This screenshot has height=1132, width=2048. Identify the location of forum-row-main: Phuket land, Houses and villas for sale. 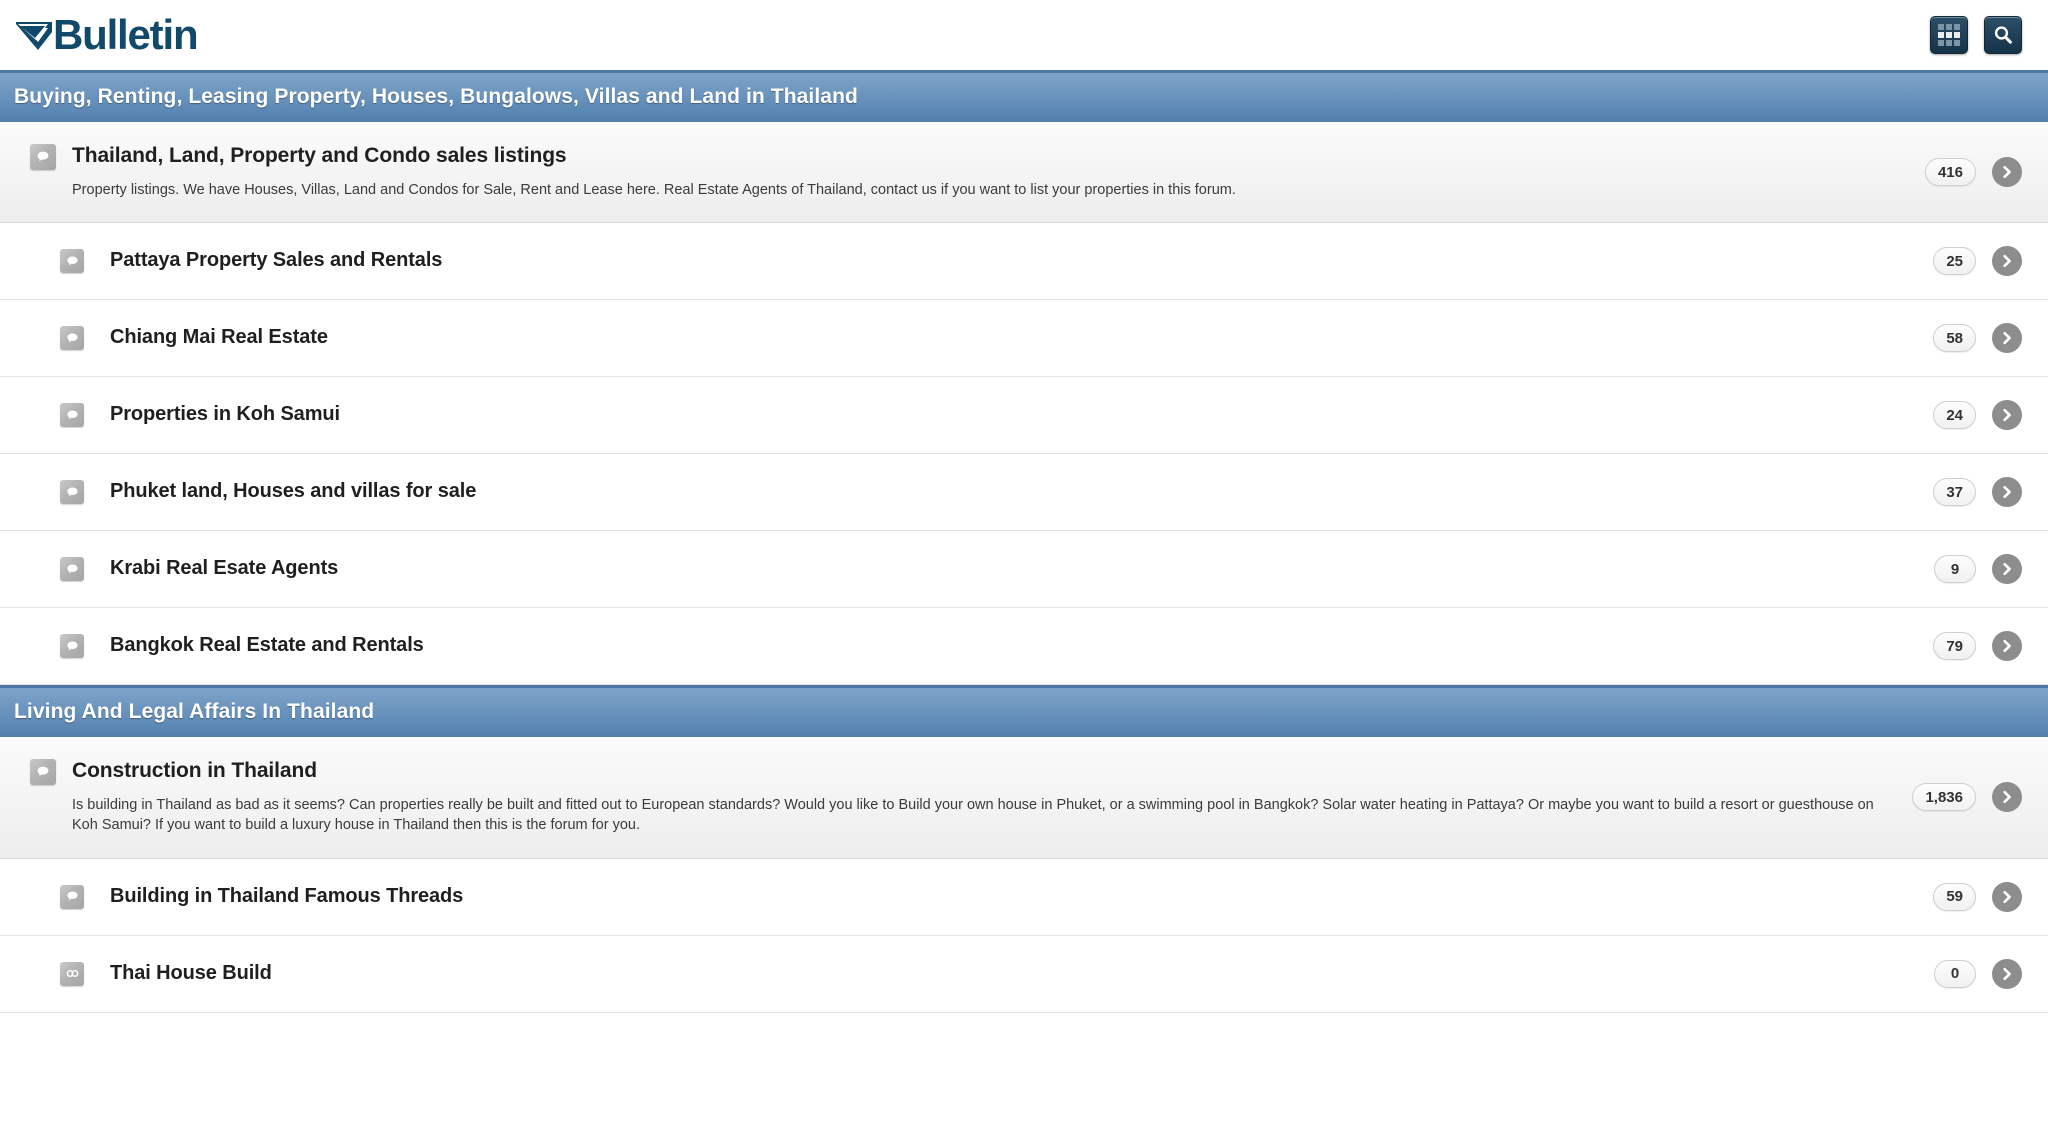
(966, 492).